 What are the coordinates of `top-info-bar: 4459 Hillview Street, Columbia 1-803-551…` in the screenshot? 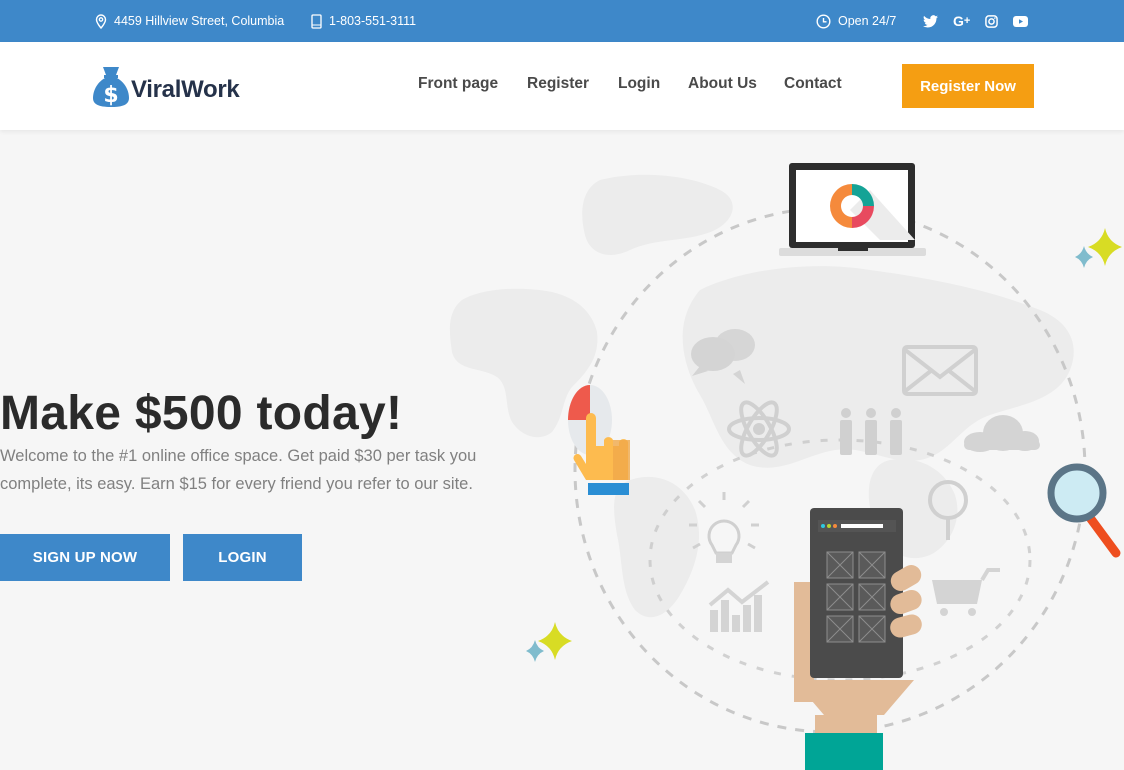 It's located at (562, 21).